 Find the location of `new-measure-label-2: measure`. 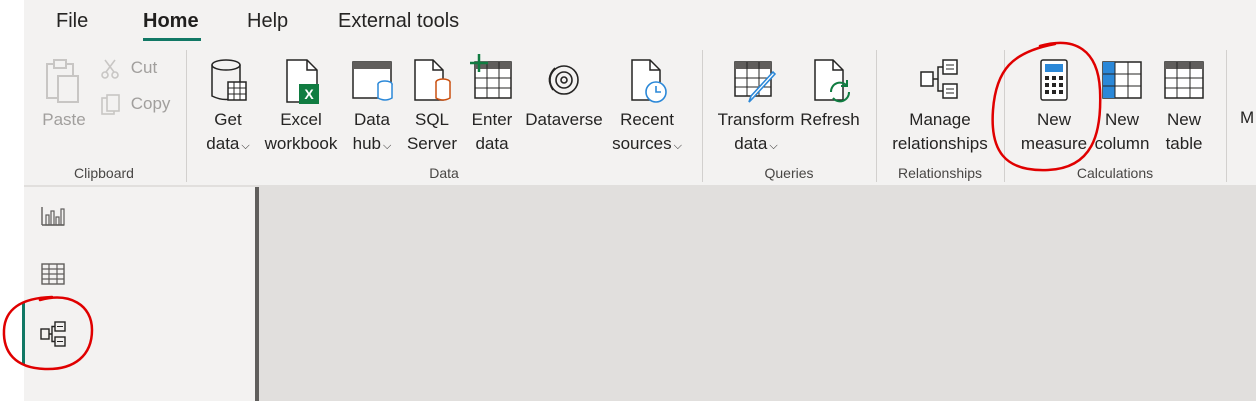

new-measure-label-2: measure is located at coordinates (1054, 143).